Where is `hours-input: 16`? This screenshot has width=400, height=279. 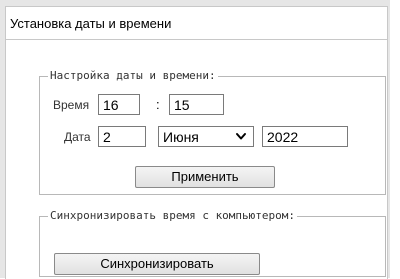 hours-input: 16 is located at coordinates (119, 104).